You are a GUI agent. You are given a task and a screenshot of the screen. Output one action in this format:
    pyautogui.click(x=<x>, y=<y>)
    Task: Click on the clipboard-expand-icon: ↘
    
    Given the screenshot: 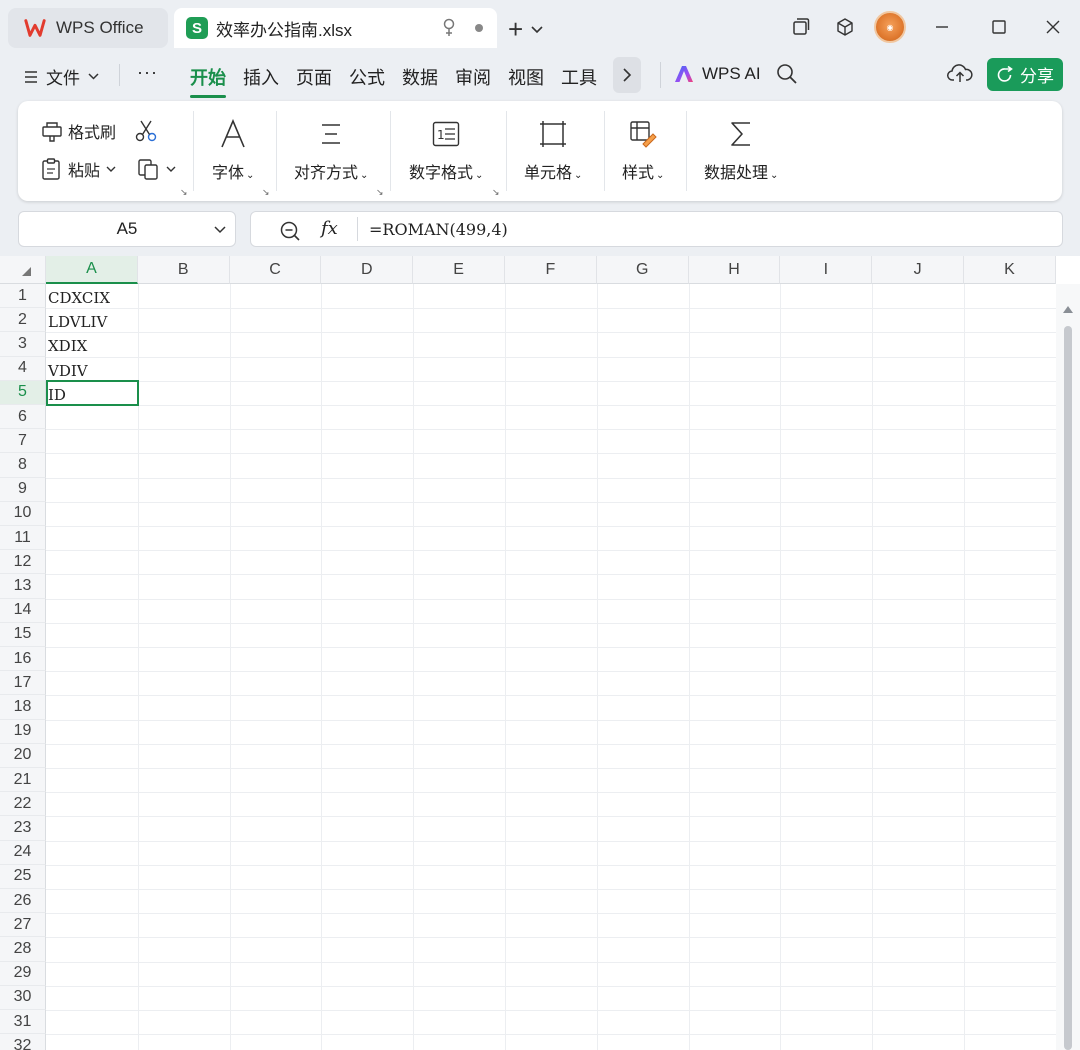 What is the action you would take?
    pyautogui.click(x=184, y=192)
    